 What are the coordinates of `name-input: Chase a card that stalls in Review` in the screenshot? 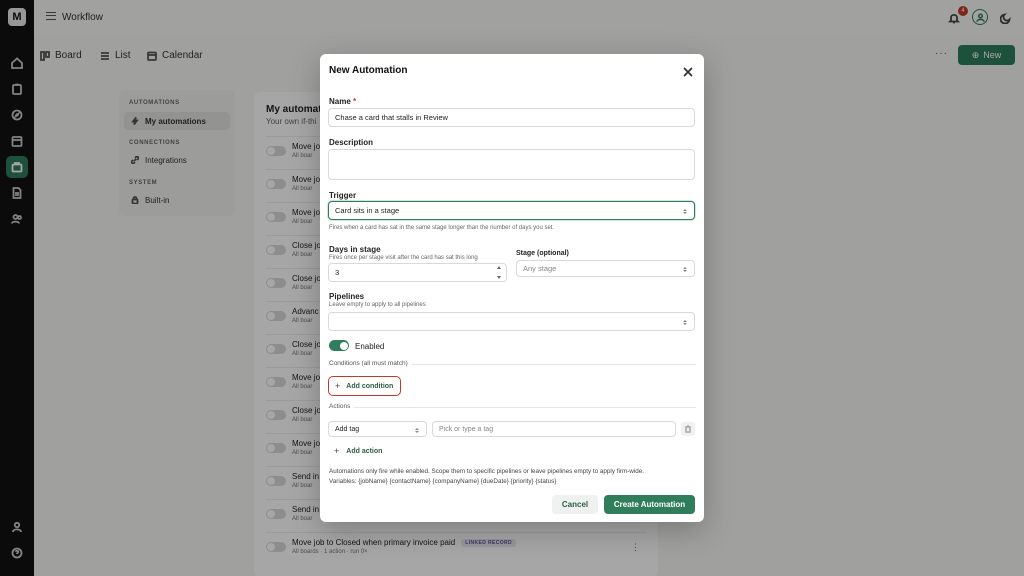 It's located at (511, 117).